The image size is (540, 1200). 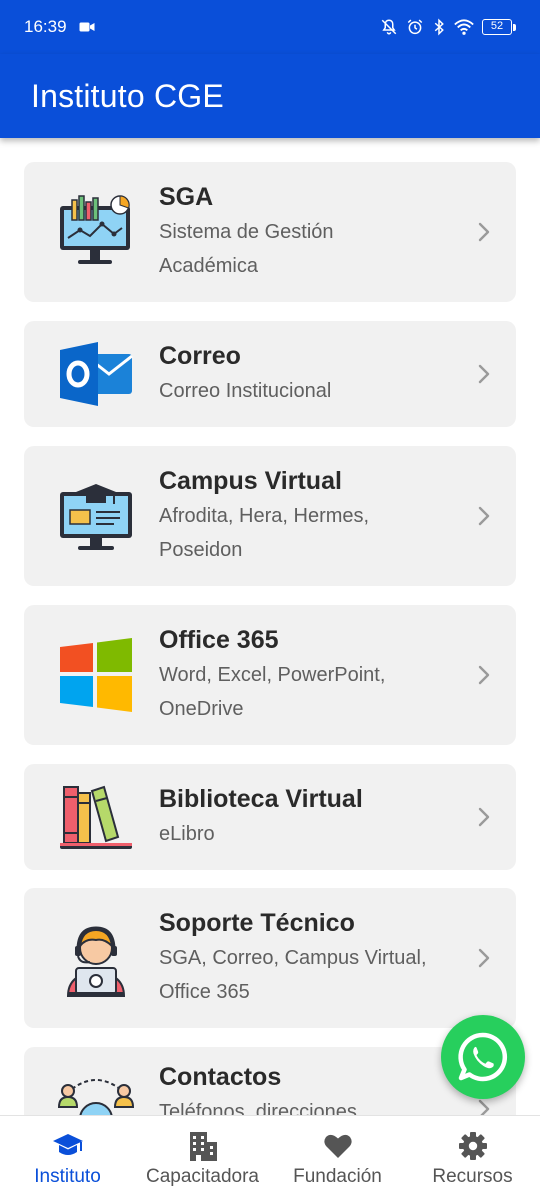 I want to click on battery-level: 52, so click(x=497, y=27).